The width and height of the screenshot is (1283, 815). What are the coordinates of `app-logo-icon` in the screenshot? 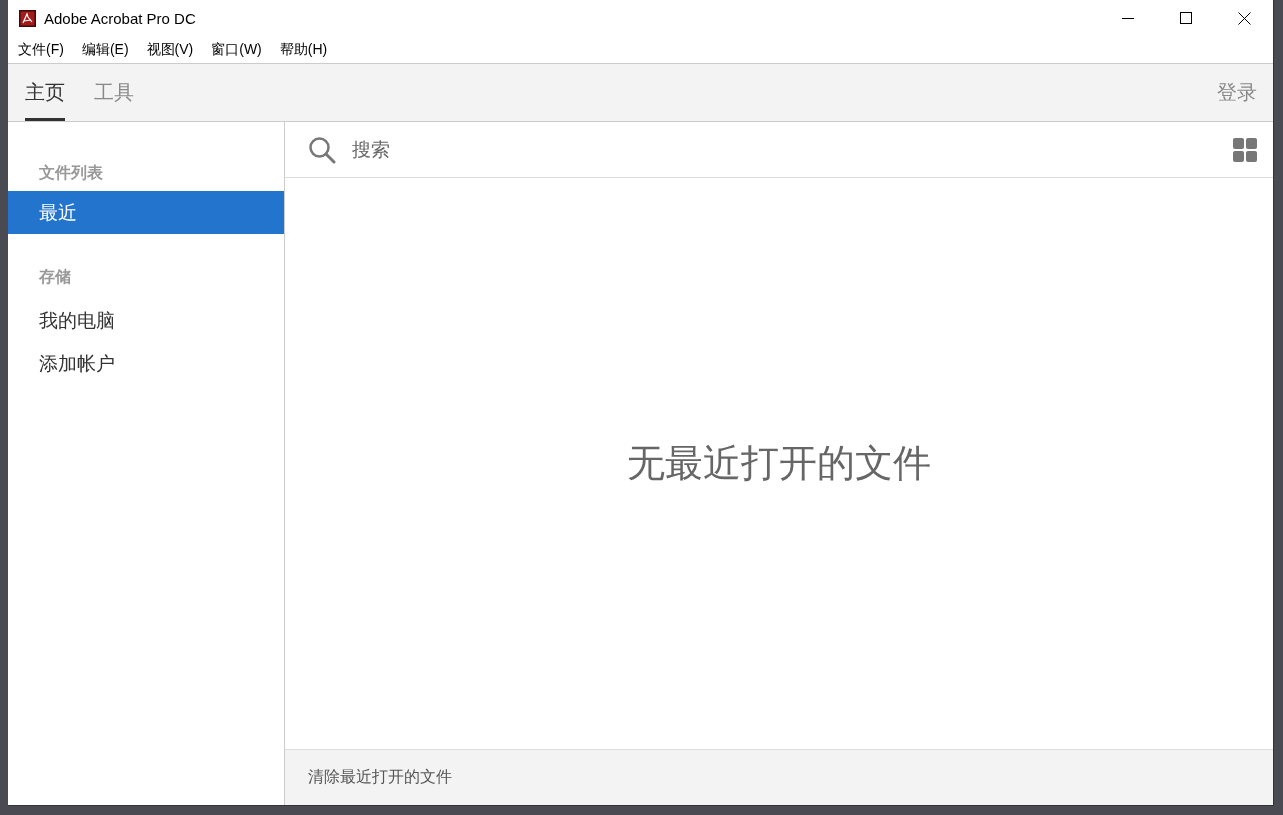 It's located at (27, 18).